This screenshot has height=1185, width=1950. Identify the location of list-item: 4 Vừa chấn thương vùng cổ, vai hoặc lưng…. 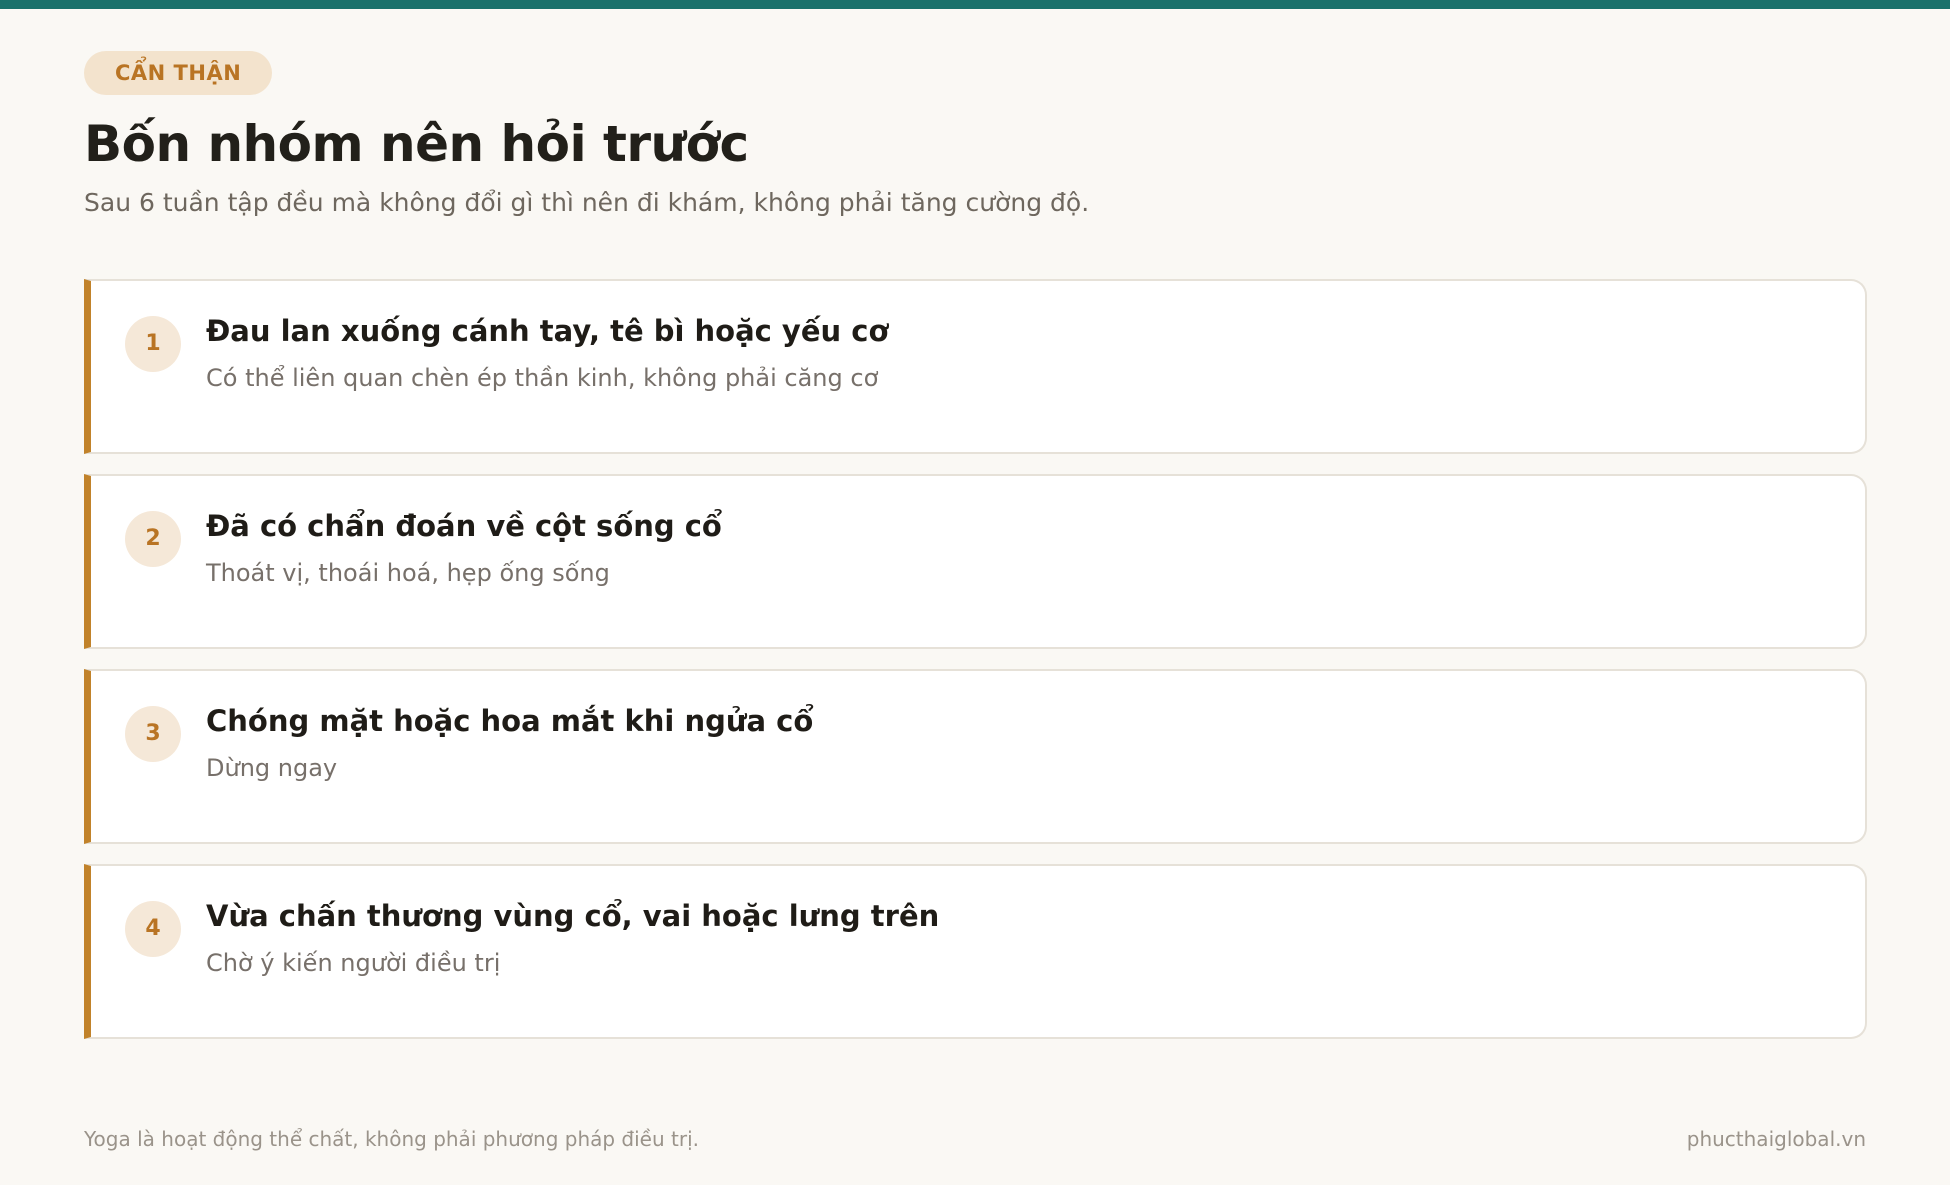
(975, 951).